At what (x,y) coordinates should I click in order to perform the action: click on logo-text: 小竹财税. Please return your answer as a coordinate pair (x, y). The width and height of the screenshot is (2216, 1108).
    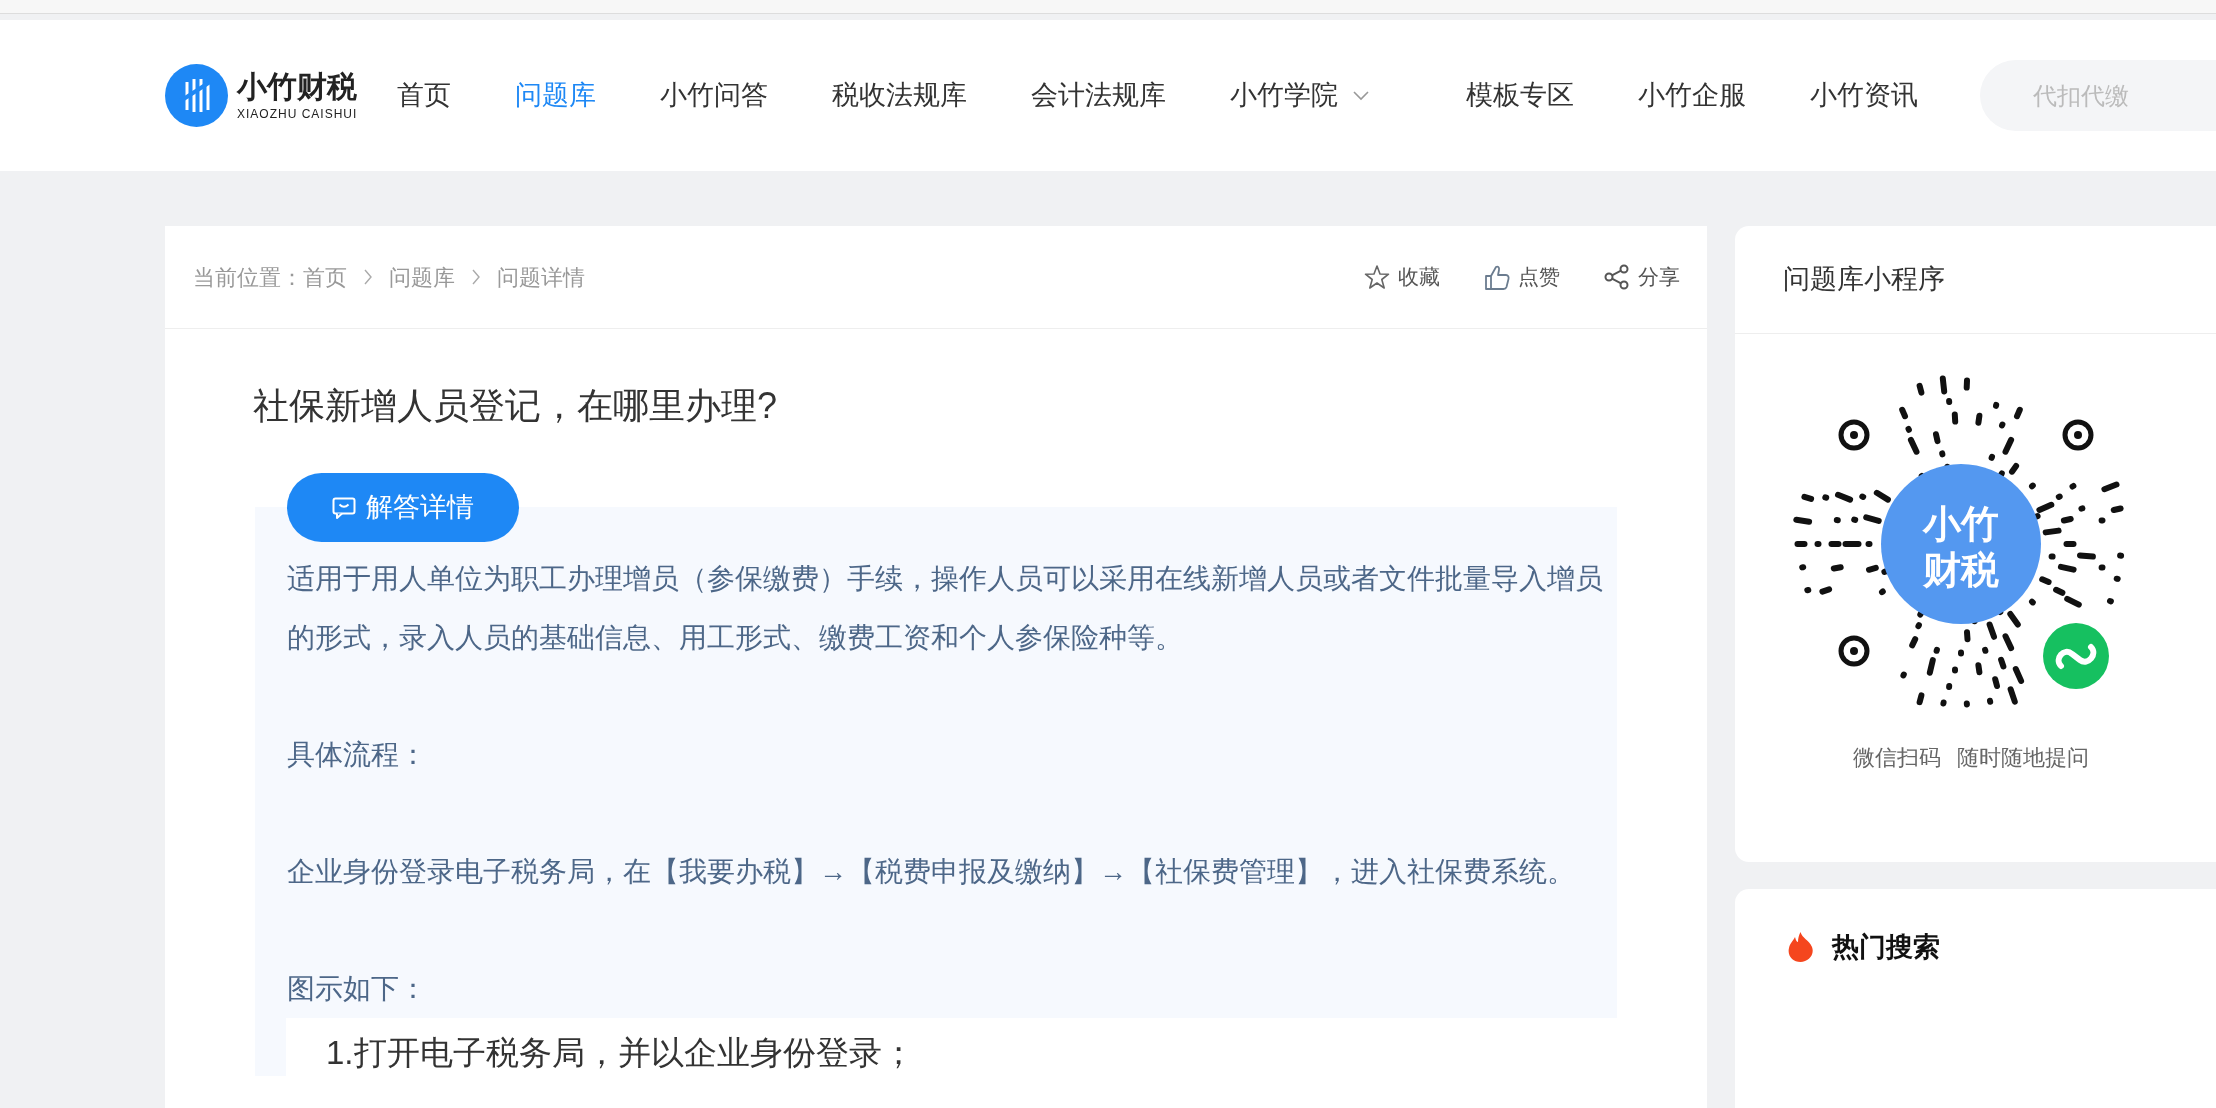
    Looking at the image, I should click on (297, 86).